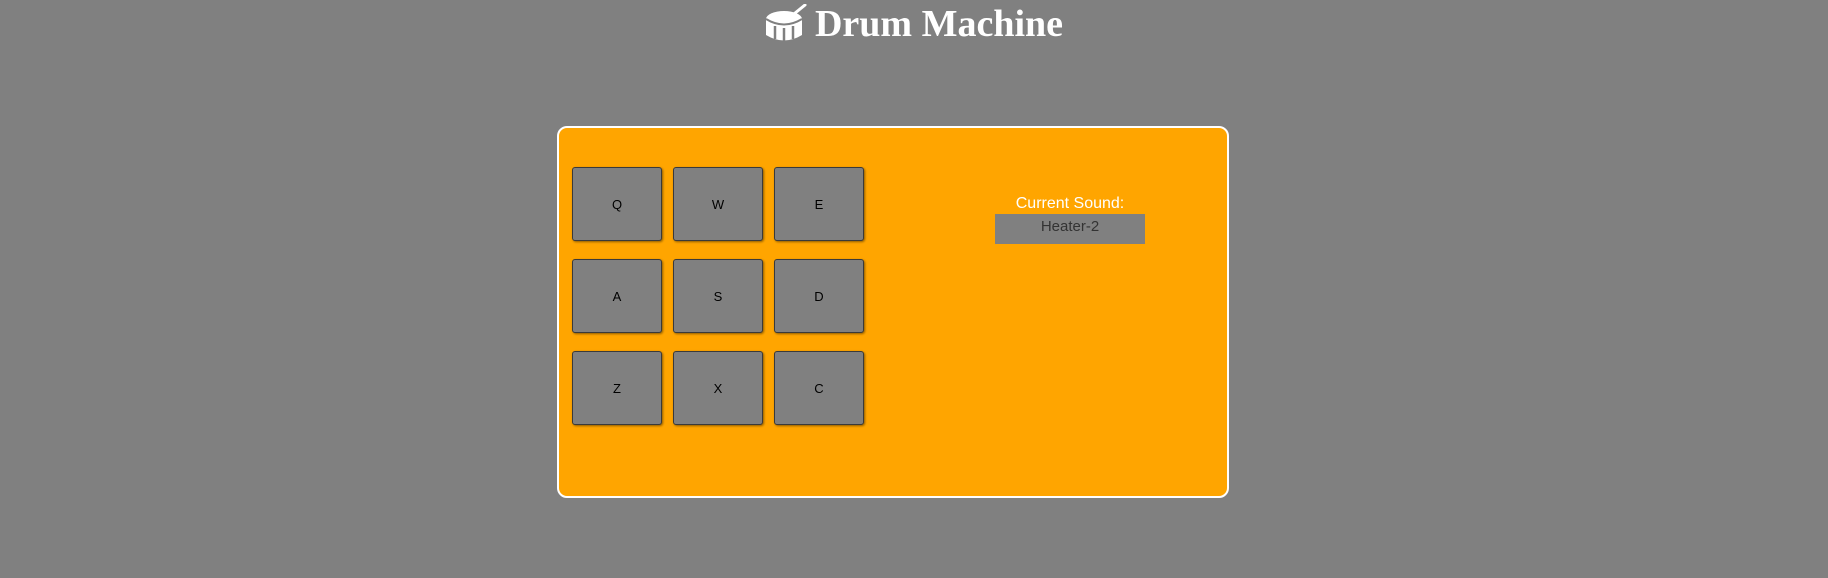  I want to click on pad-label: X, so click(718, 388).